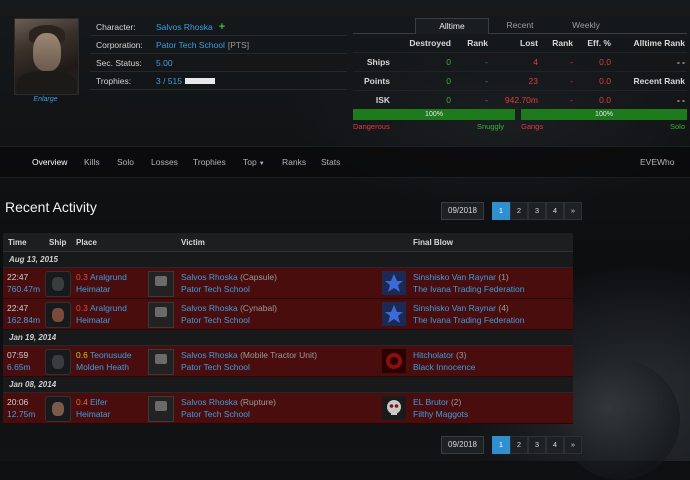 The image size is (690, 480). I want to click on character-name-link: Salvos Rhoska, so click(184, 27).